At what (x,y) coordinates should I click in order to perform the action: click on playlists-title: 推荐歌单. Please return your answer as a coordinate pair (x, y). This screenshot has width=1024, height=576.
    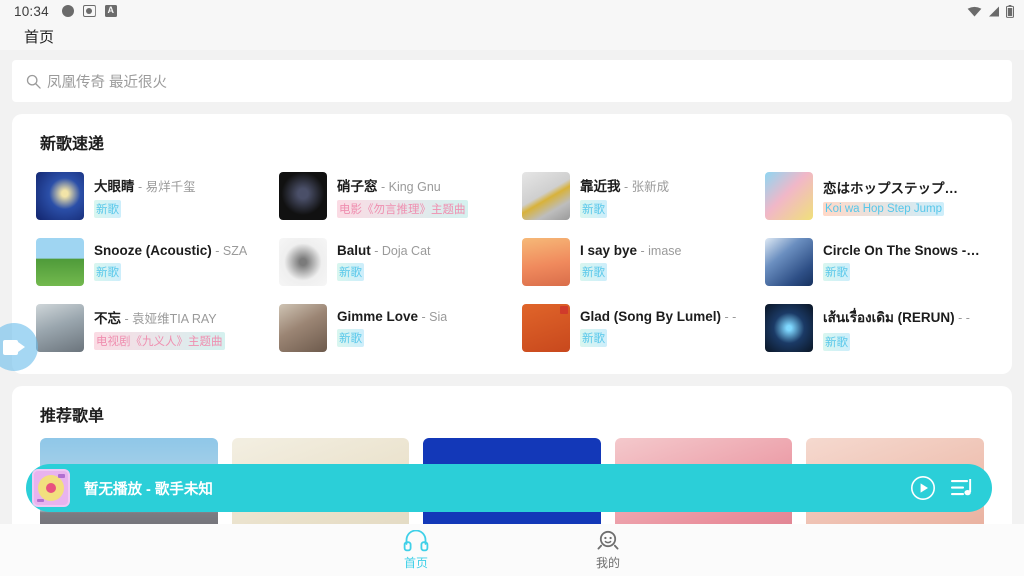
    Looking at the image, I should click on (72, 416).